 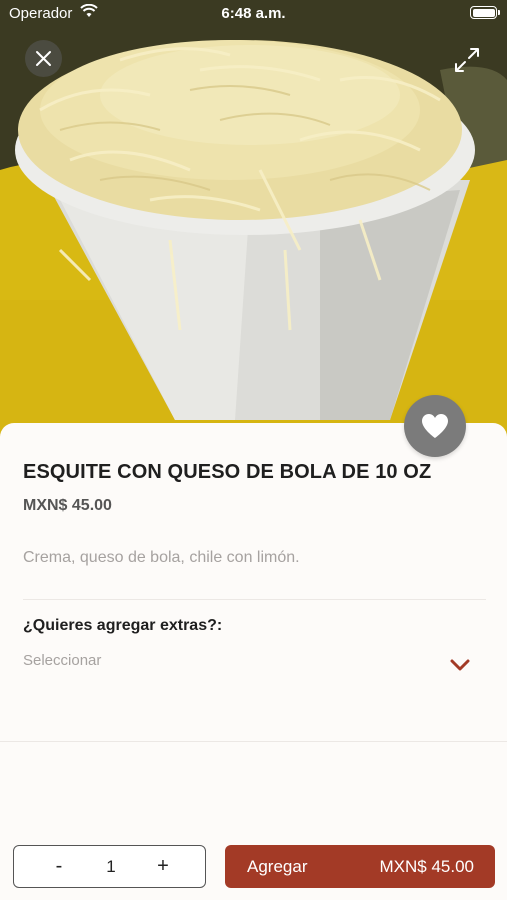 I want to click on add-button-total: MXN$ 45.00, so click(x=427, y=866).